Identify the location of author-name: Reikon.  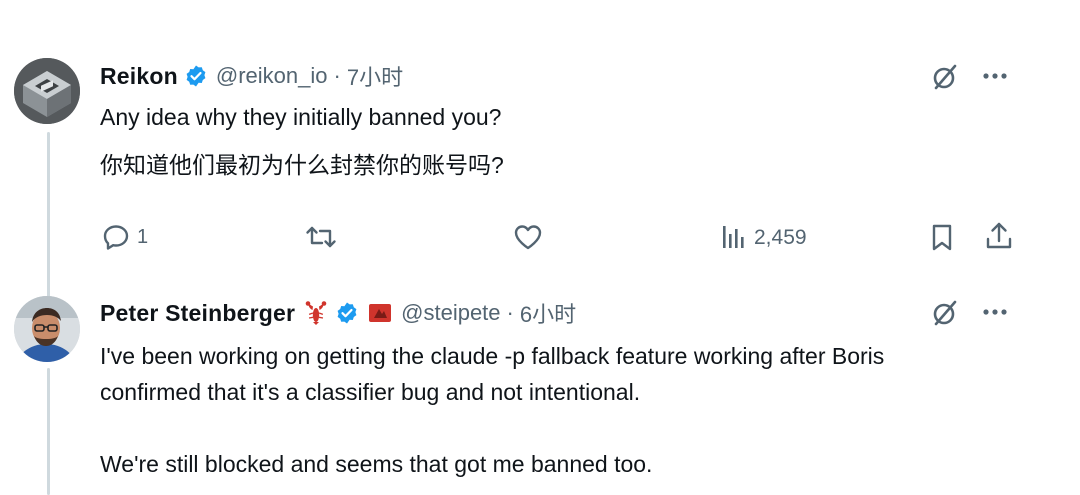
(139, 76).